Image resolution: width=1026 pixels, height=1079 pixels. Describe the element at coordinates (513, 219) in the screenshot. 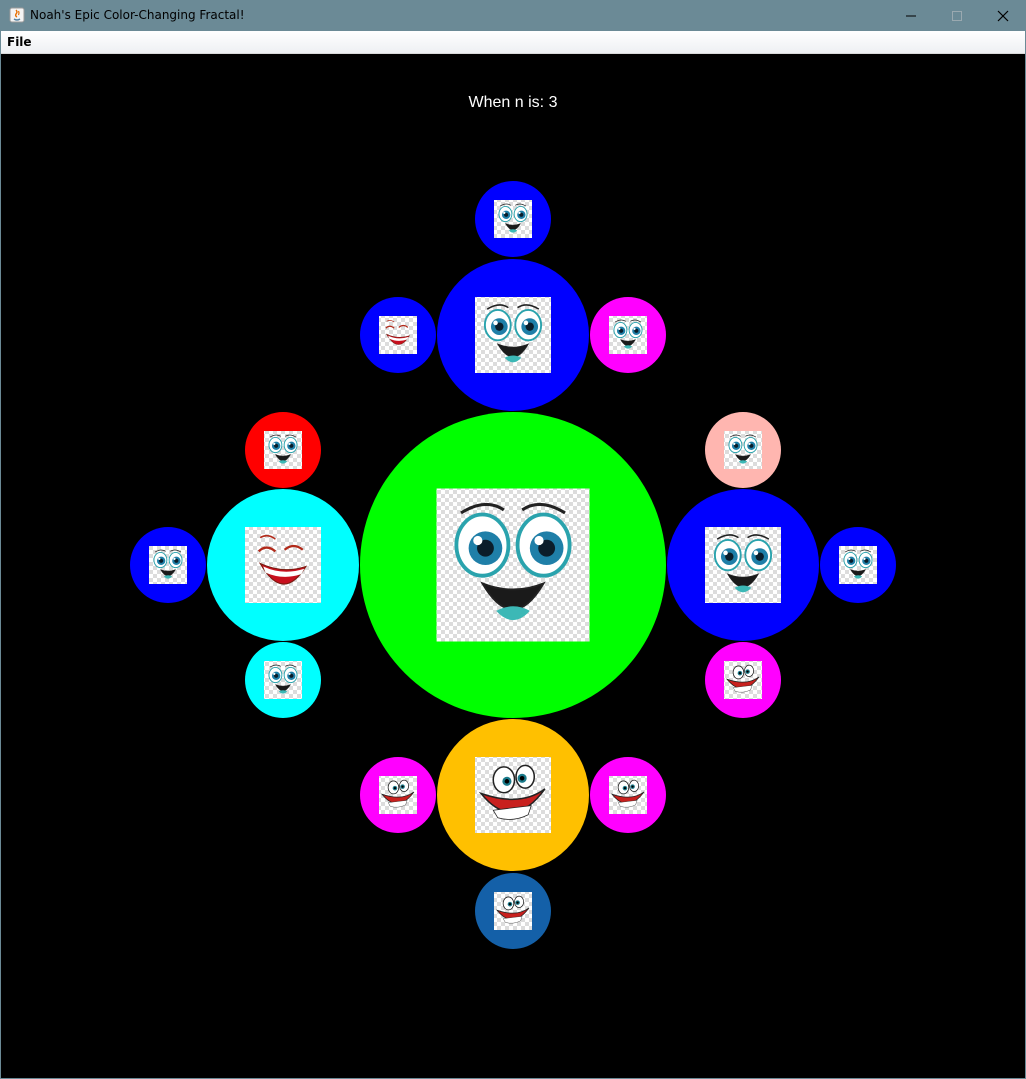

I see `fractal-node-top-top` at that location.